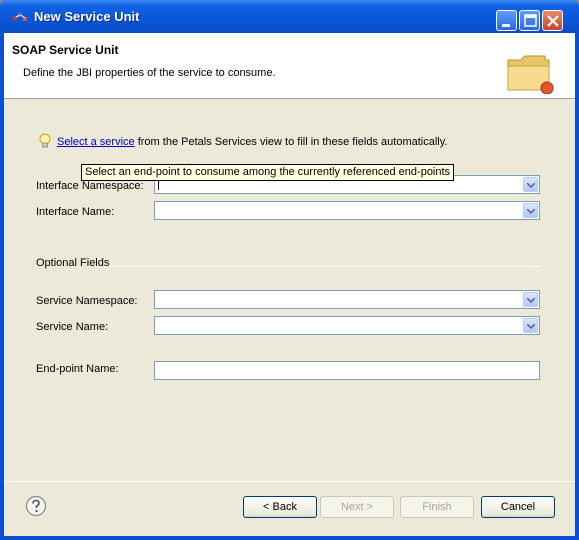 The height and width of the screenshot is (540, 579). I want to click on service-name-dropdown-button, so click(530, 325).